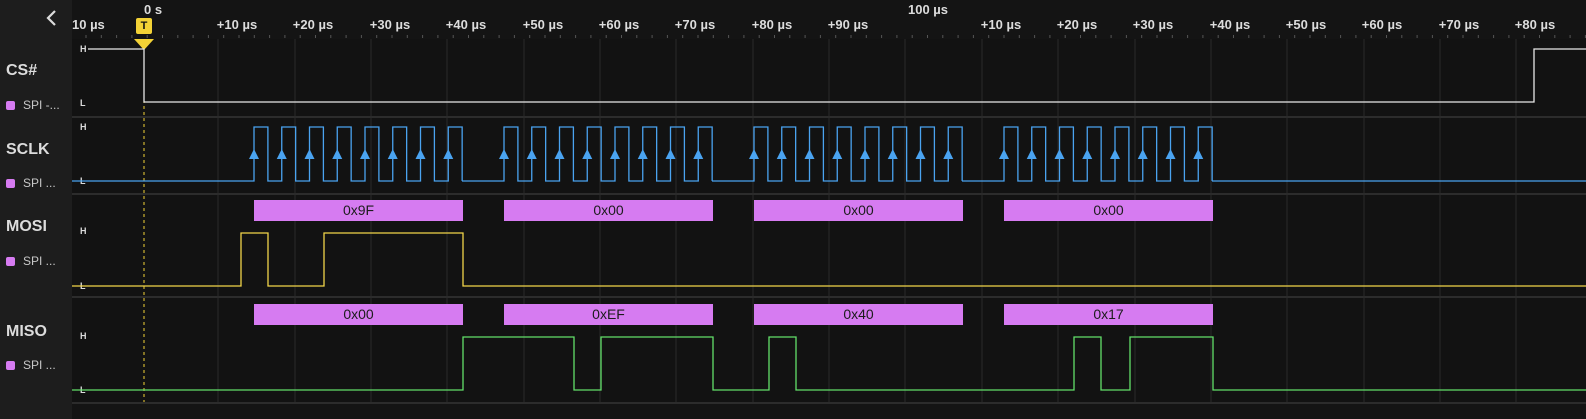  I want to click on ruler-zero-label: 0 s, so click(153, 9).